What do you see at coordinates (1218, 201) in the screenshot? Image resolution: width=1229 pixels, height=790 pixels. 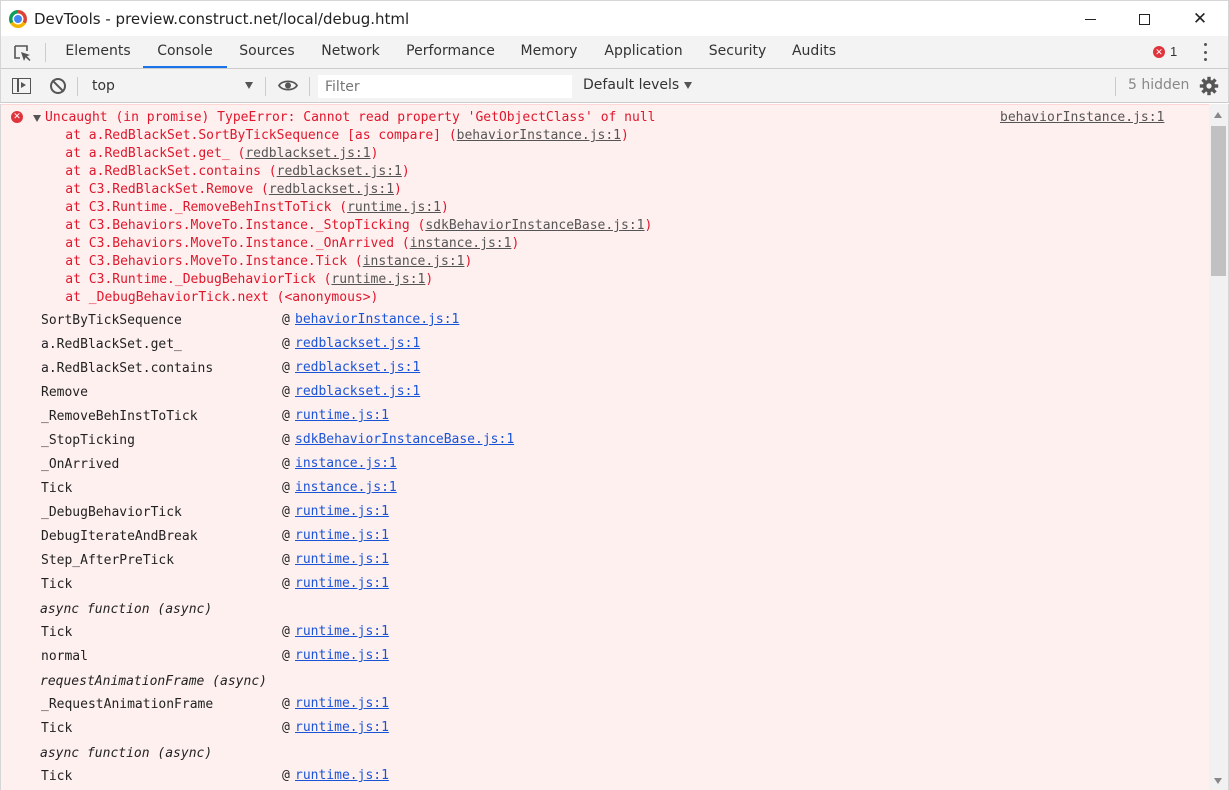 I see `scrollbar-thumb` at bounding box center [1218, 201].